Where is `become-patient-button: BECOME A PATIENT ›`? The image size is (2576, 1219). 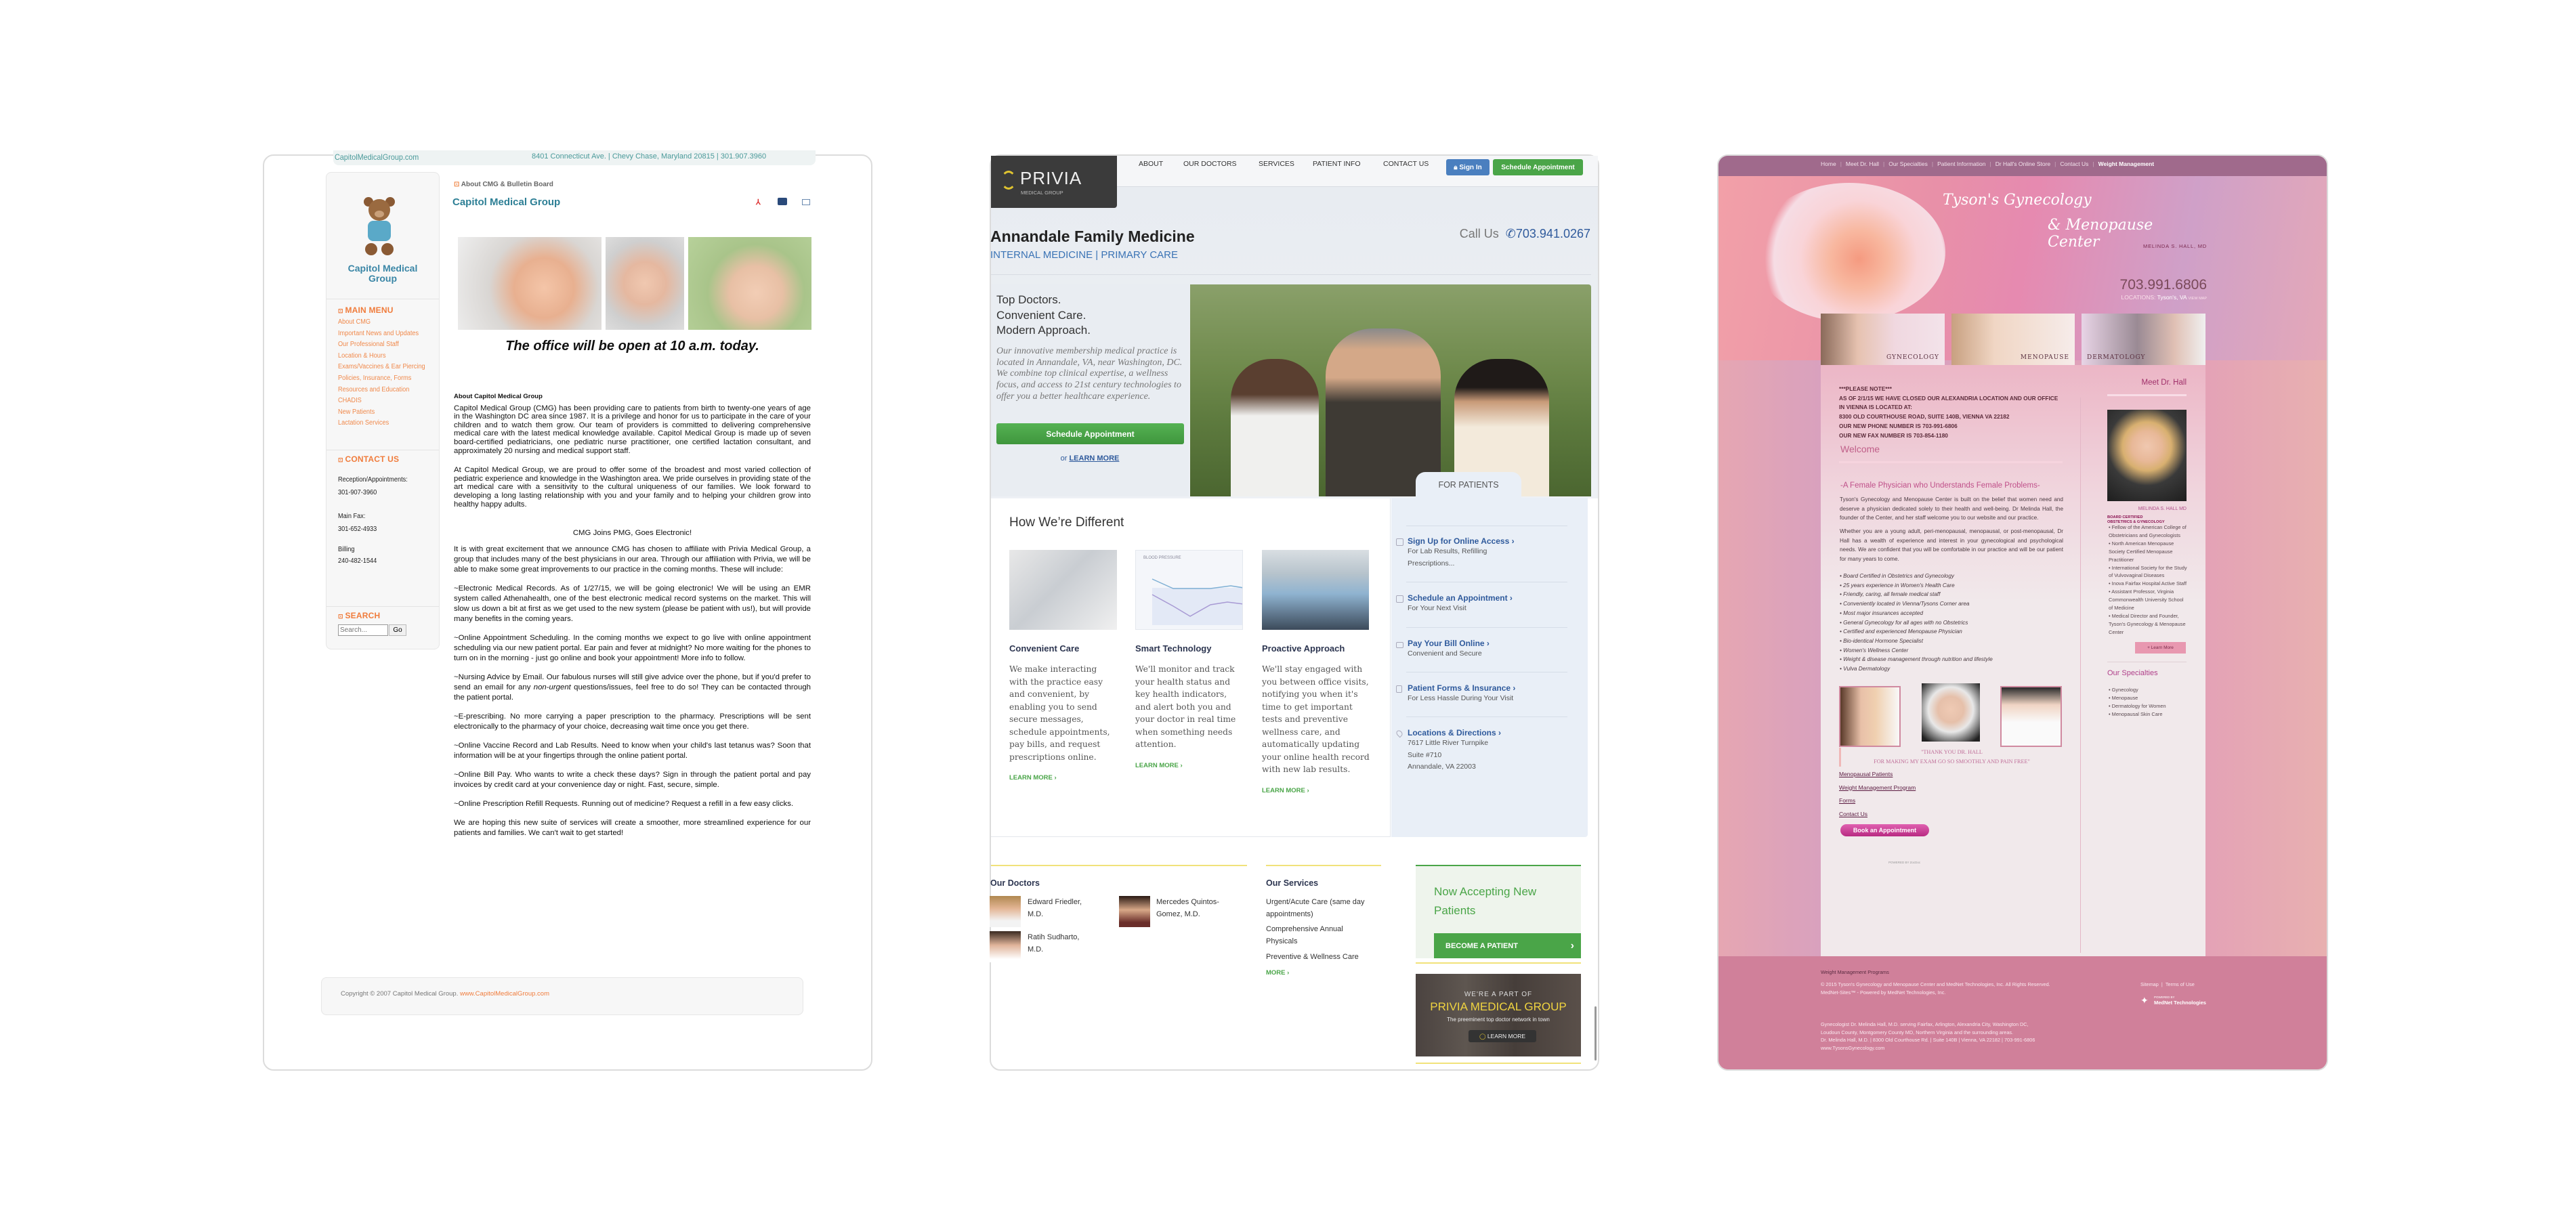 become-patient-button: BECOME A PATIENT › is located at coordinates (1508, 945).